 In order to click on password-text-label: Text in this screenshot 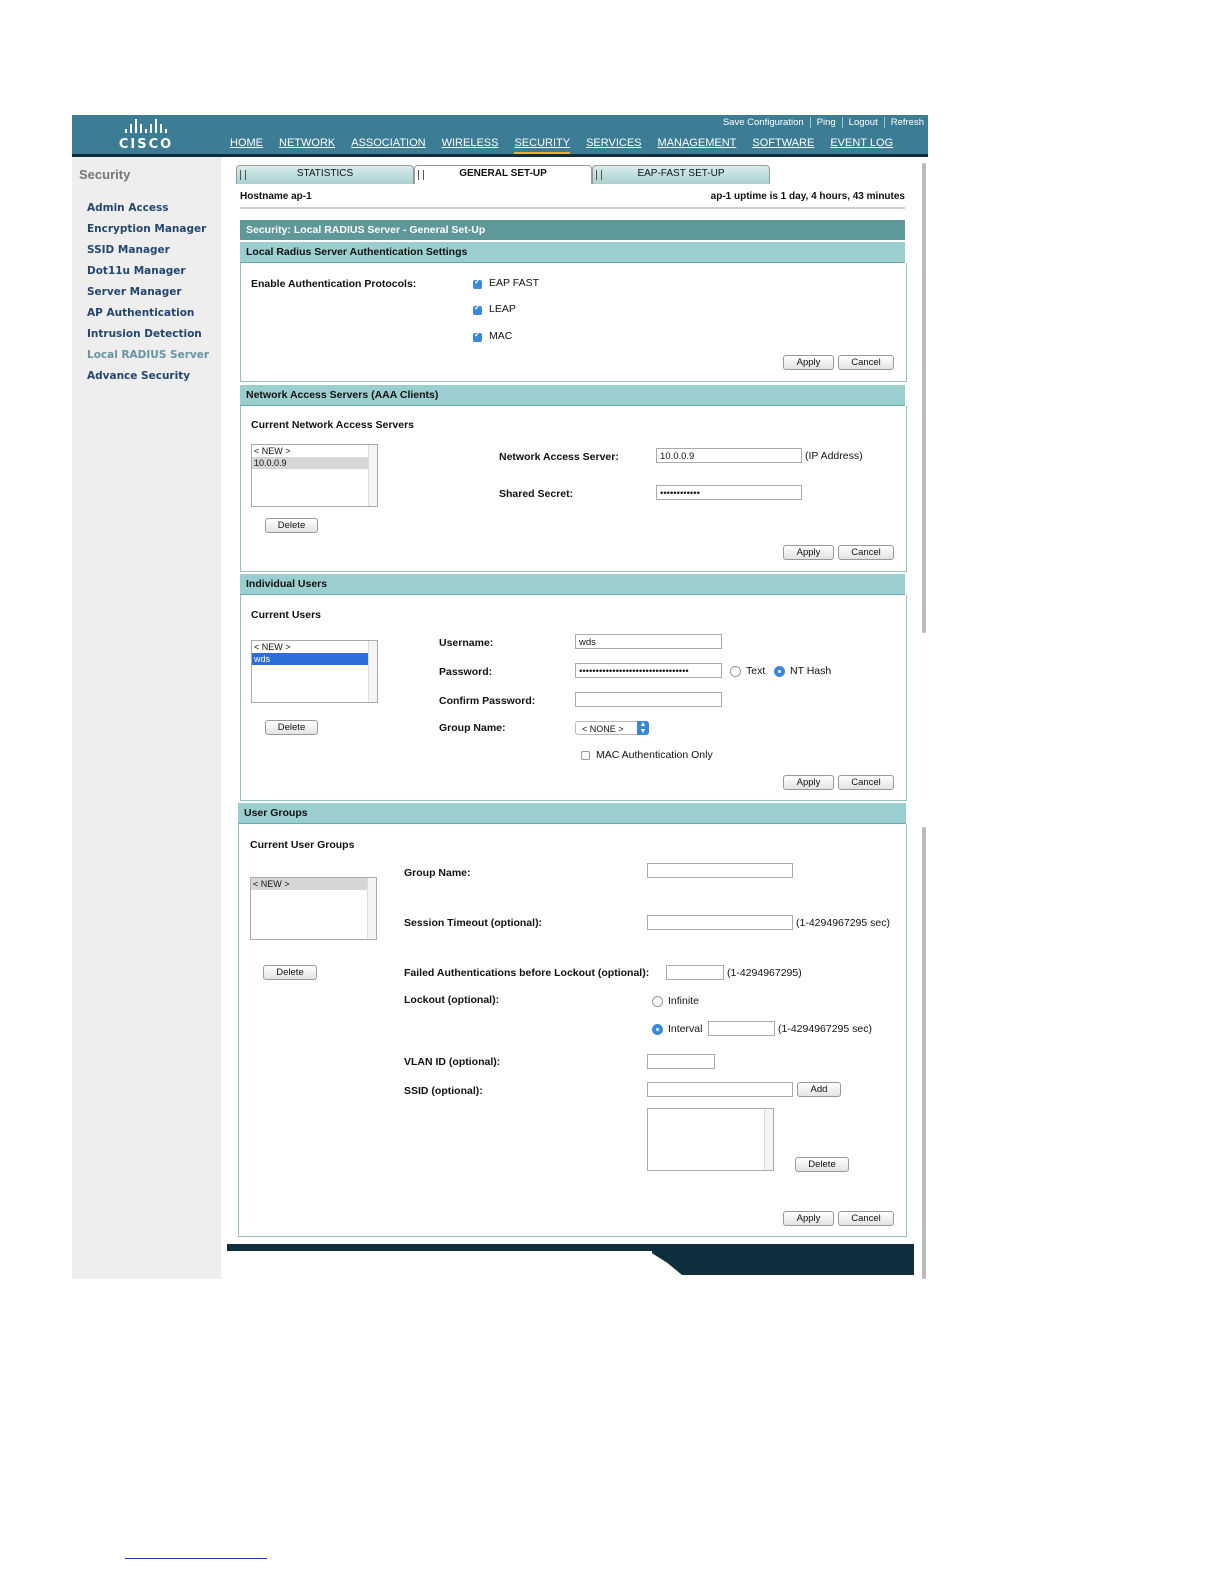, I will do `click(756, 671)`.